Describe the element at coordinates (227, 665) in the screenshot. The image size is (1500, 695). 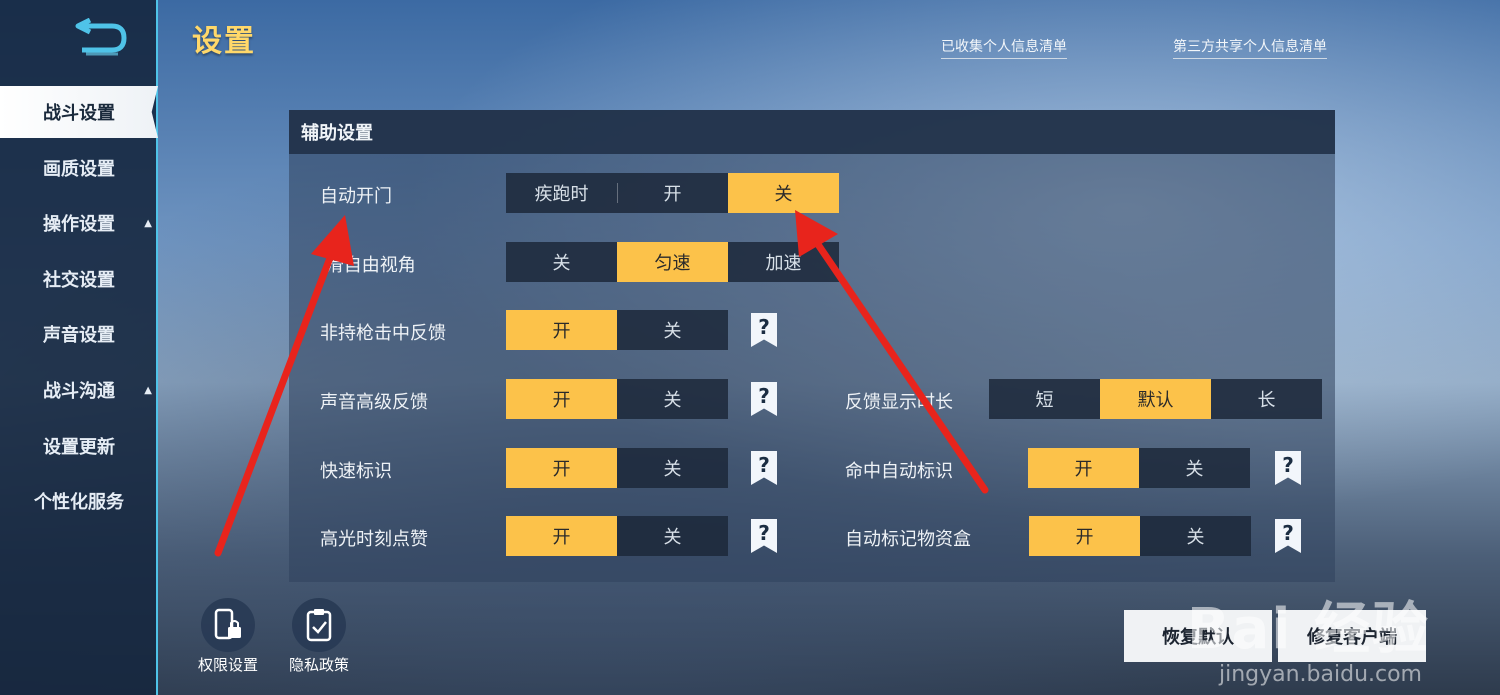
I see `permission-label: 权限设置` at that location.